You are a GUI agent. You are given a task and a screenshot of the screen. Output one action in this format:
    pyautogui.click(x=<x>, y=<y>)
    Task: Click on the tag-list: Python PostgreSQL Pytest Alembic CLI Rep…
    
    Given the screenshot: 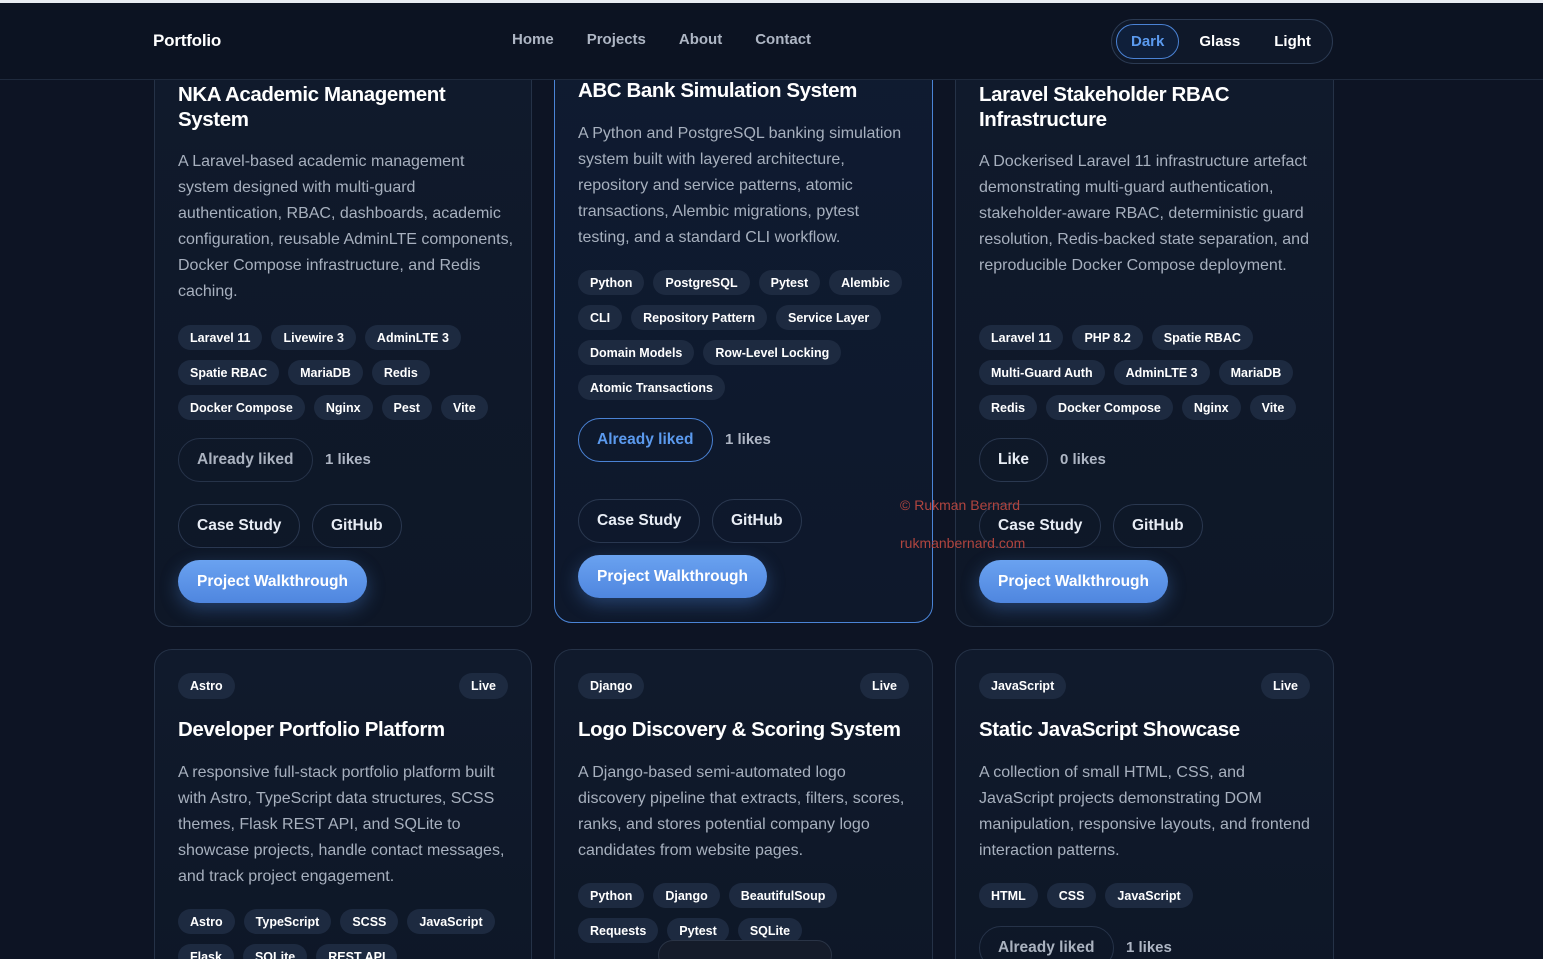 What is the action you would take?
    pyautogui.click(x=748, y=335)
    